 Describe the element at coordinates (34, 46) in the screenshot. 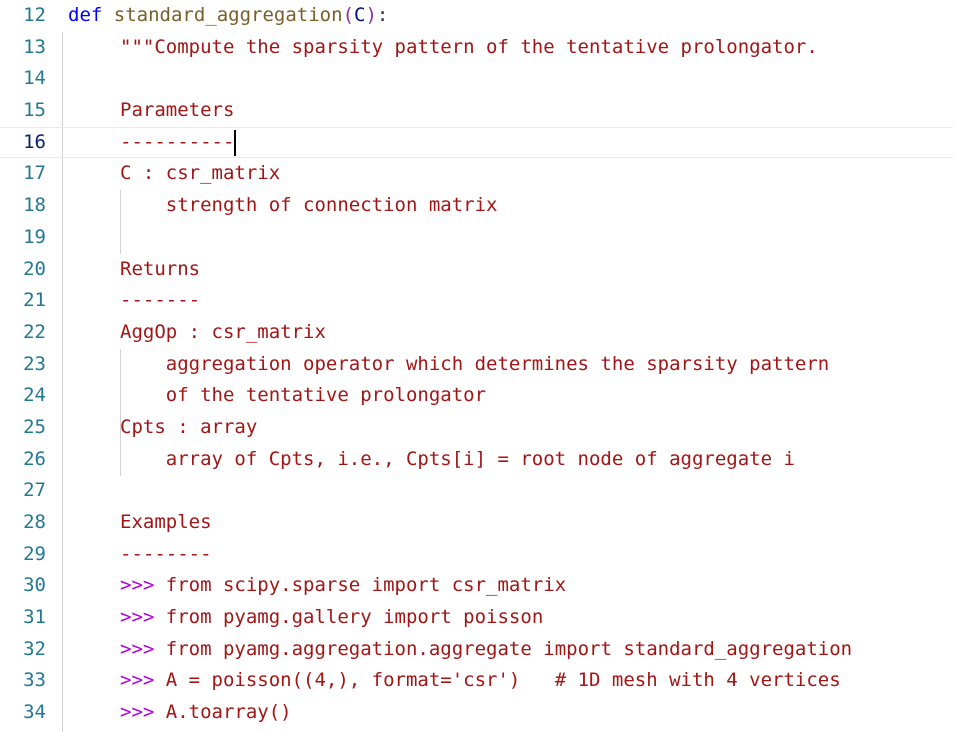

I see `line-number: 13` at that location.